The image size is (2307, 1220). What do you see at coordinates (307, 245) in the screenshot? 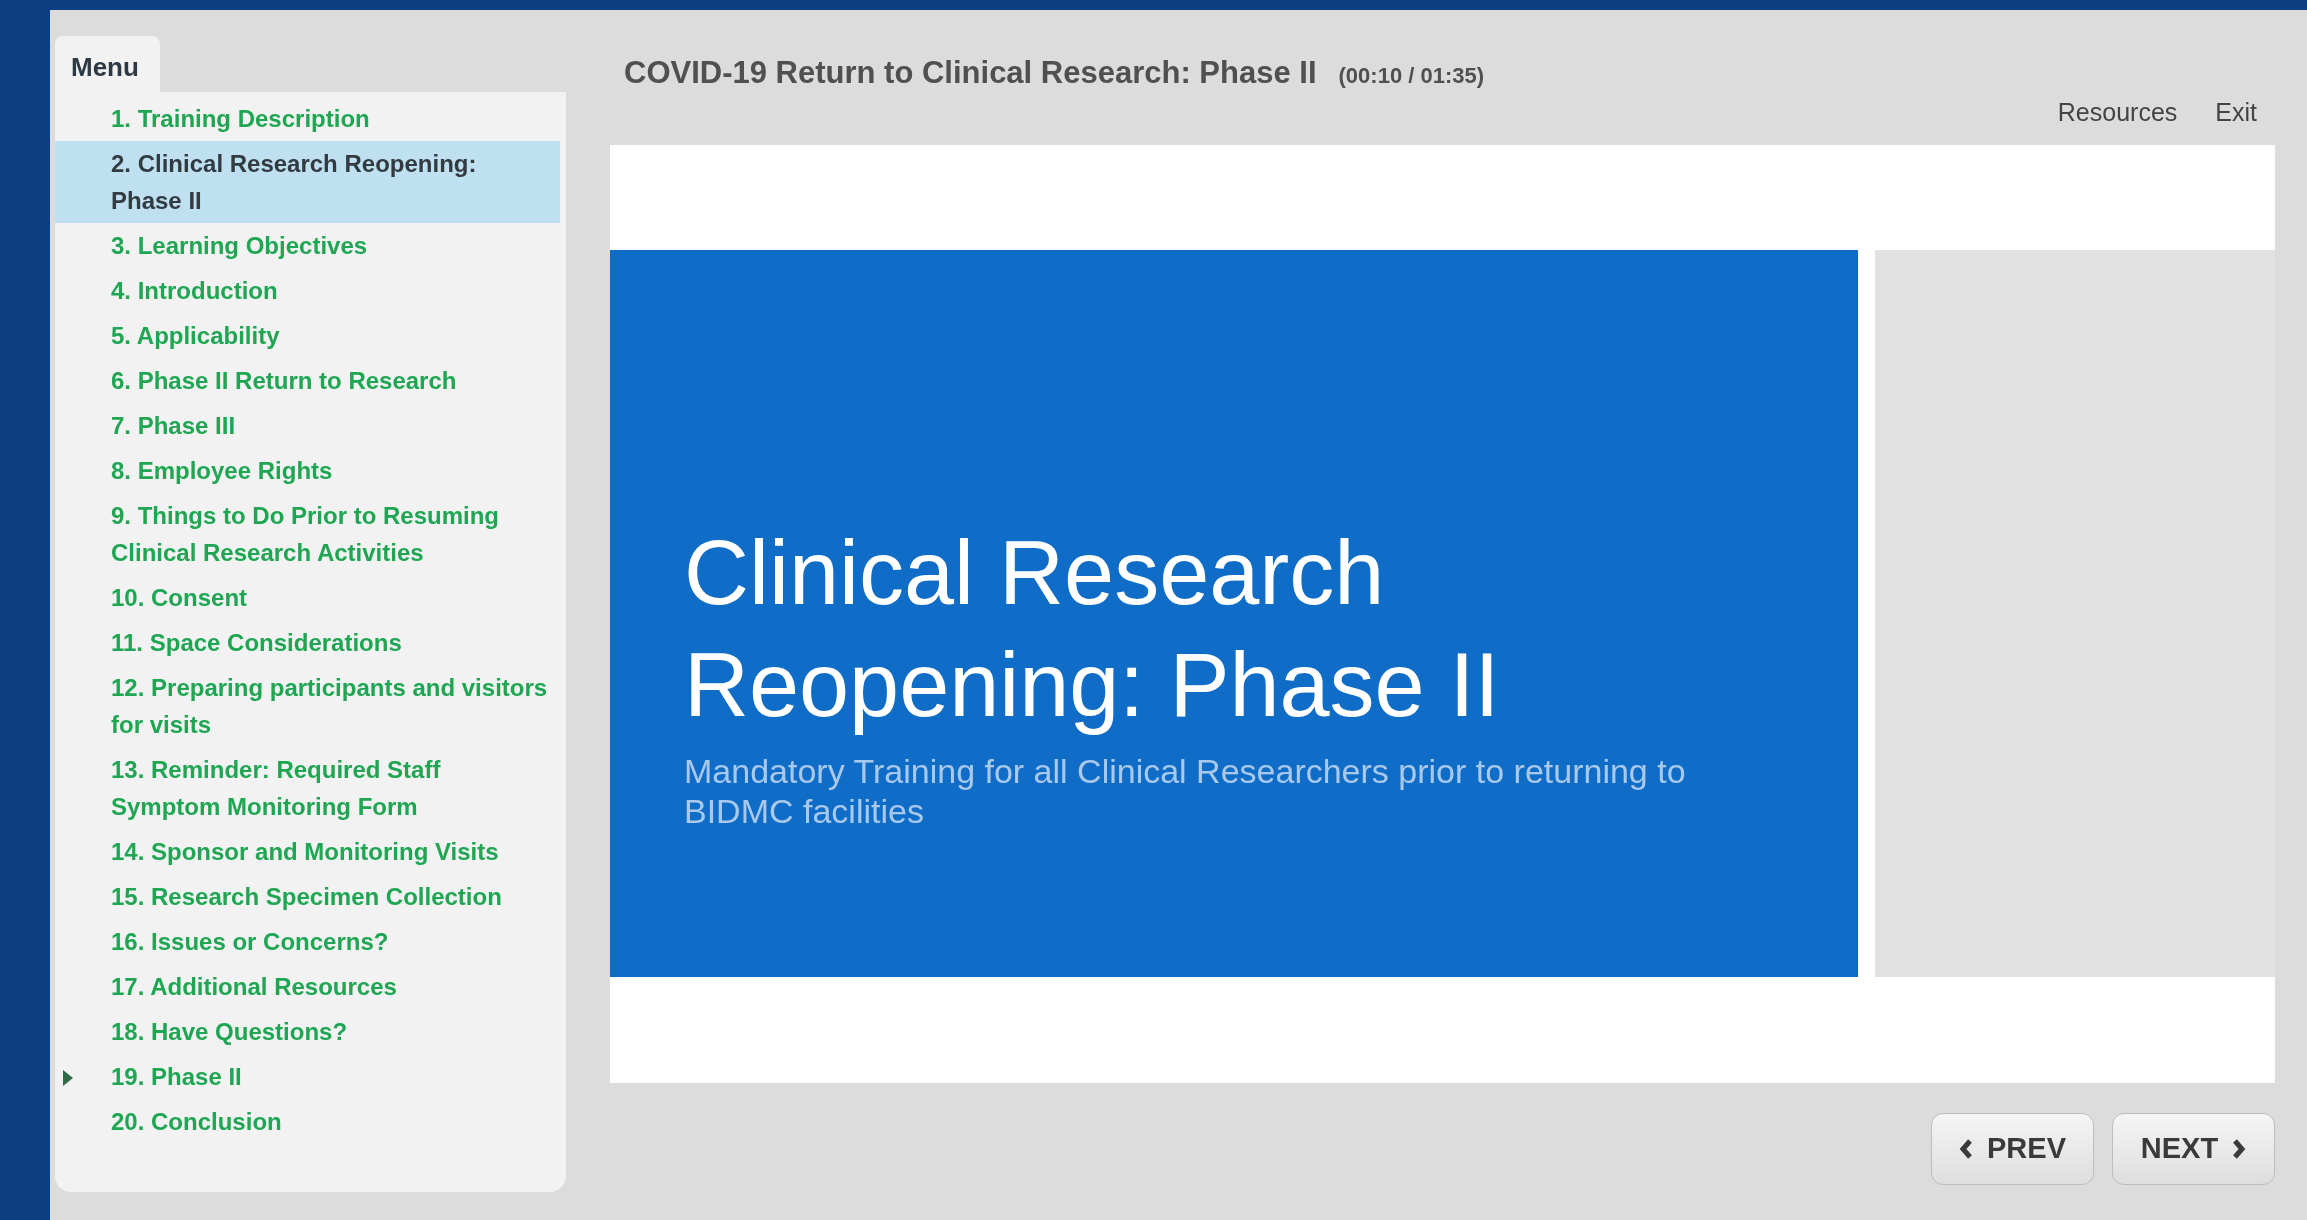
I see `menu-item: 3. Learning Objectives` at bounding box center [307, 245].